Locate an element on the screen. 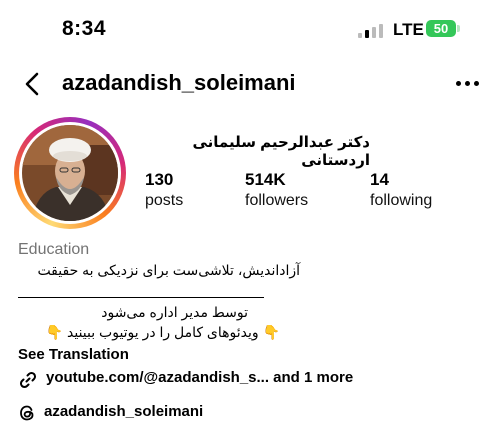 The height and width of the screenshot is (436, 500). following-count: 14 is located at coordinates (379, 180).